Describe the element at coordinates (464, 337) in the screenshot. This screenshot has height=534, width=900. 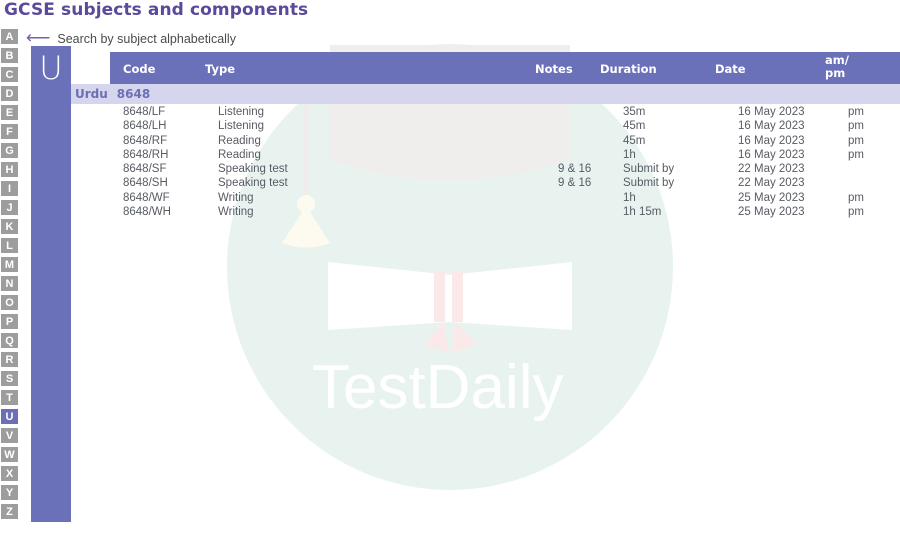
I see `diploma-ribbon-tail-right` at that location.